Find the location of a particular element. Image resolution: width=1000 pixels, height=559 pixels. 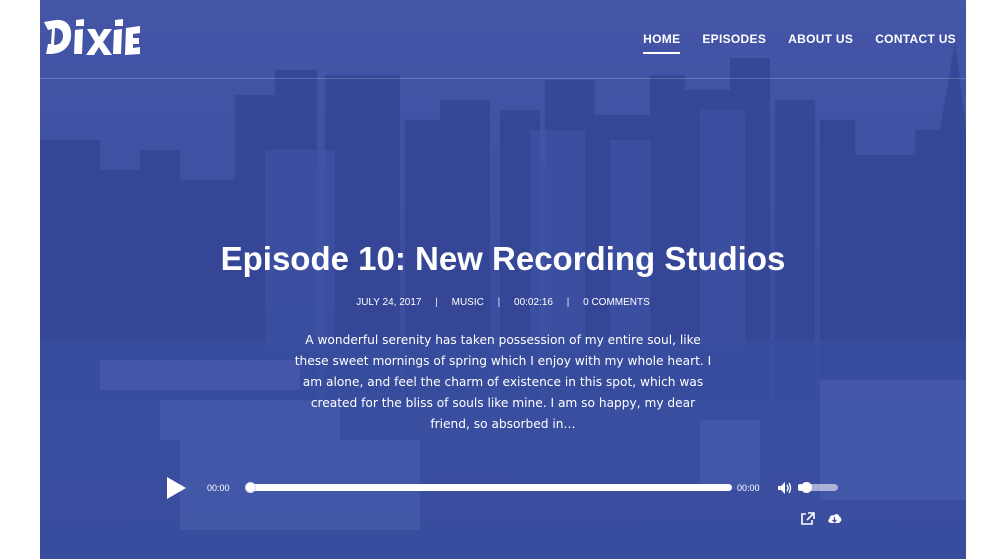

episode-comments: 0 COMMENTS is located at coordinates (616, 302).